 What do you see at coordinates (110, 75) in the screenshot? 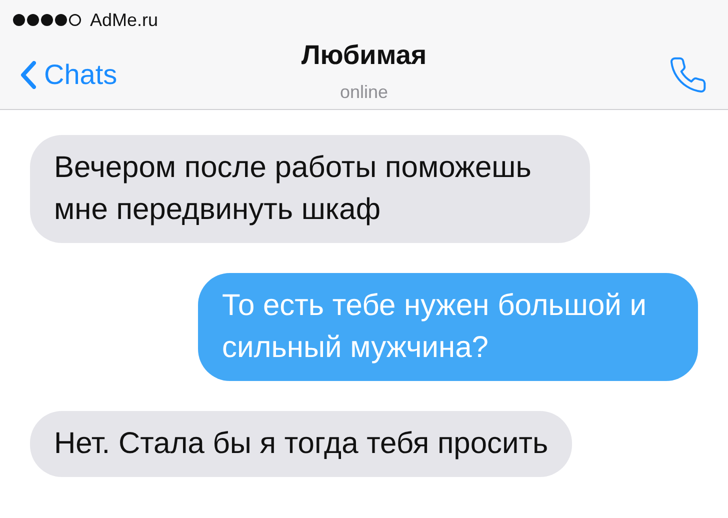
I see `back-button: Chats` at bounding box center [110, 75].